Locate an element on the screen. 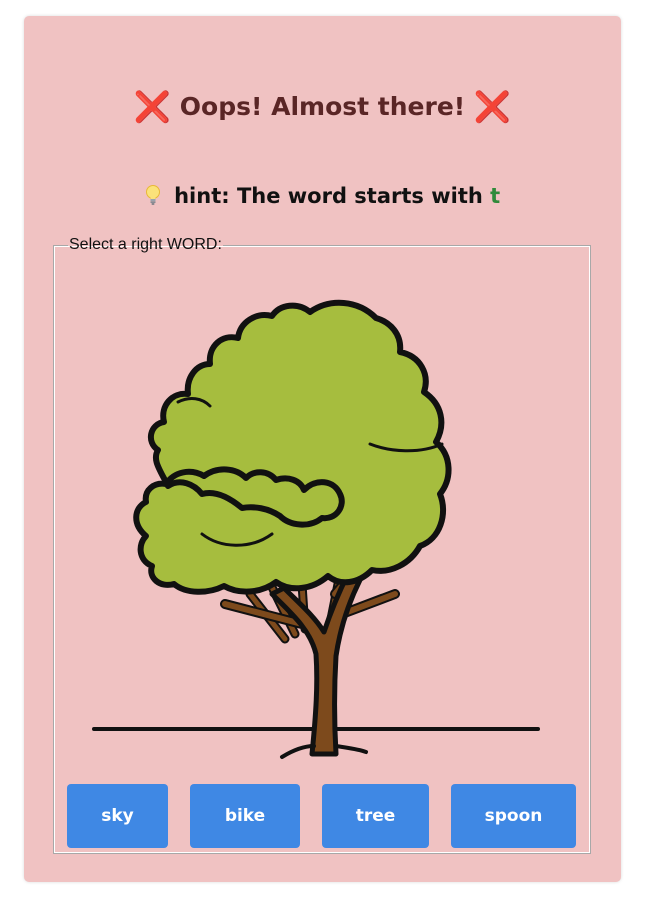  hint-letter: t is located at coordinates (495, 196).